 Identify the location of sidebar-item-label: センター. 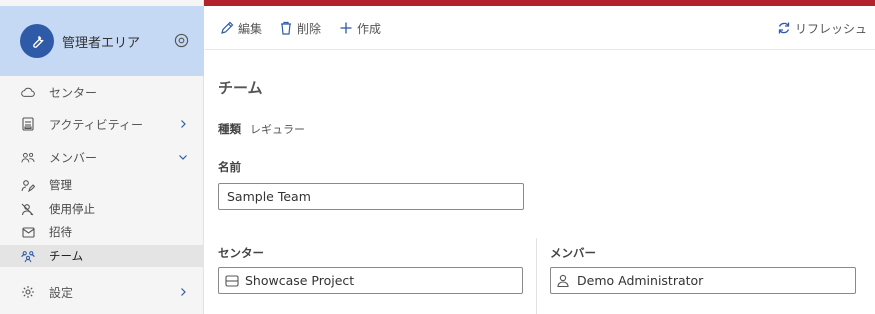
(73, 92).